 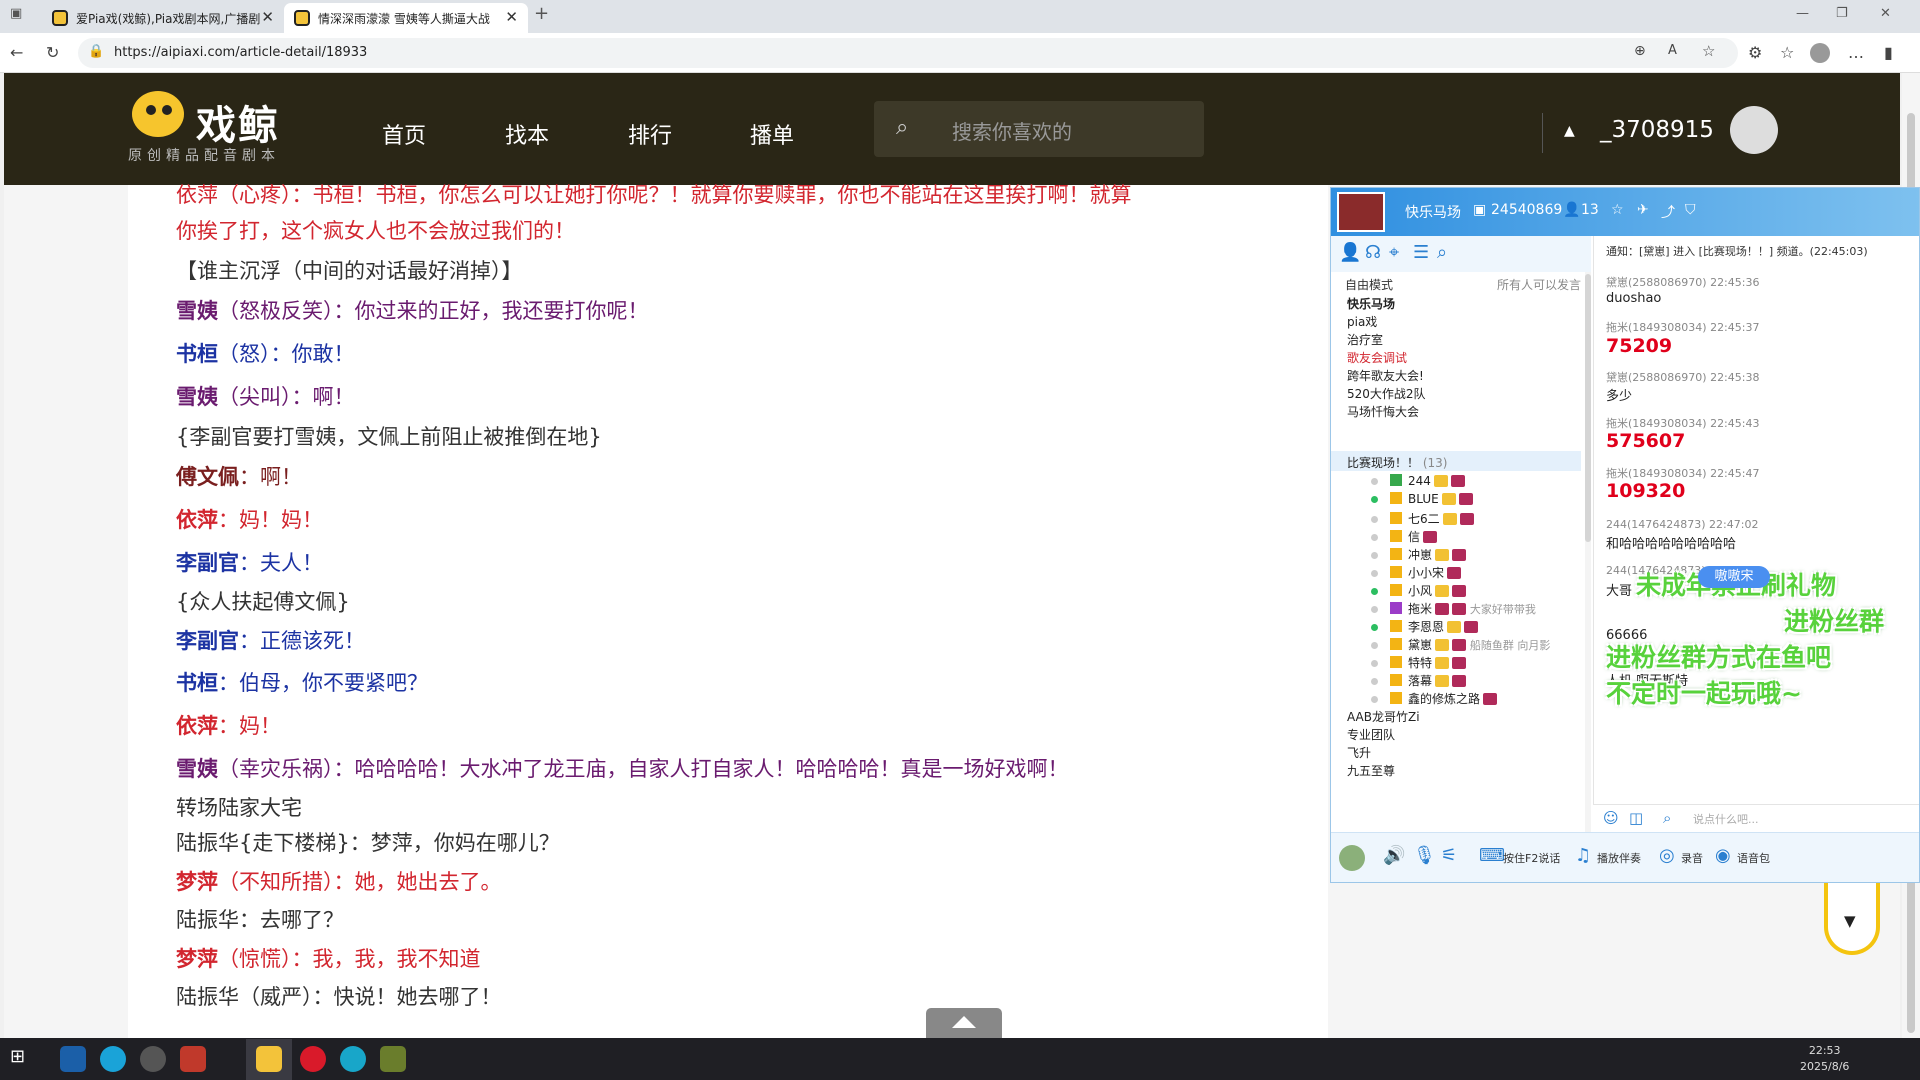 I want to click on shield-icon: ⛉, so click(x=1690, y=210).